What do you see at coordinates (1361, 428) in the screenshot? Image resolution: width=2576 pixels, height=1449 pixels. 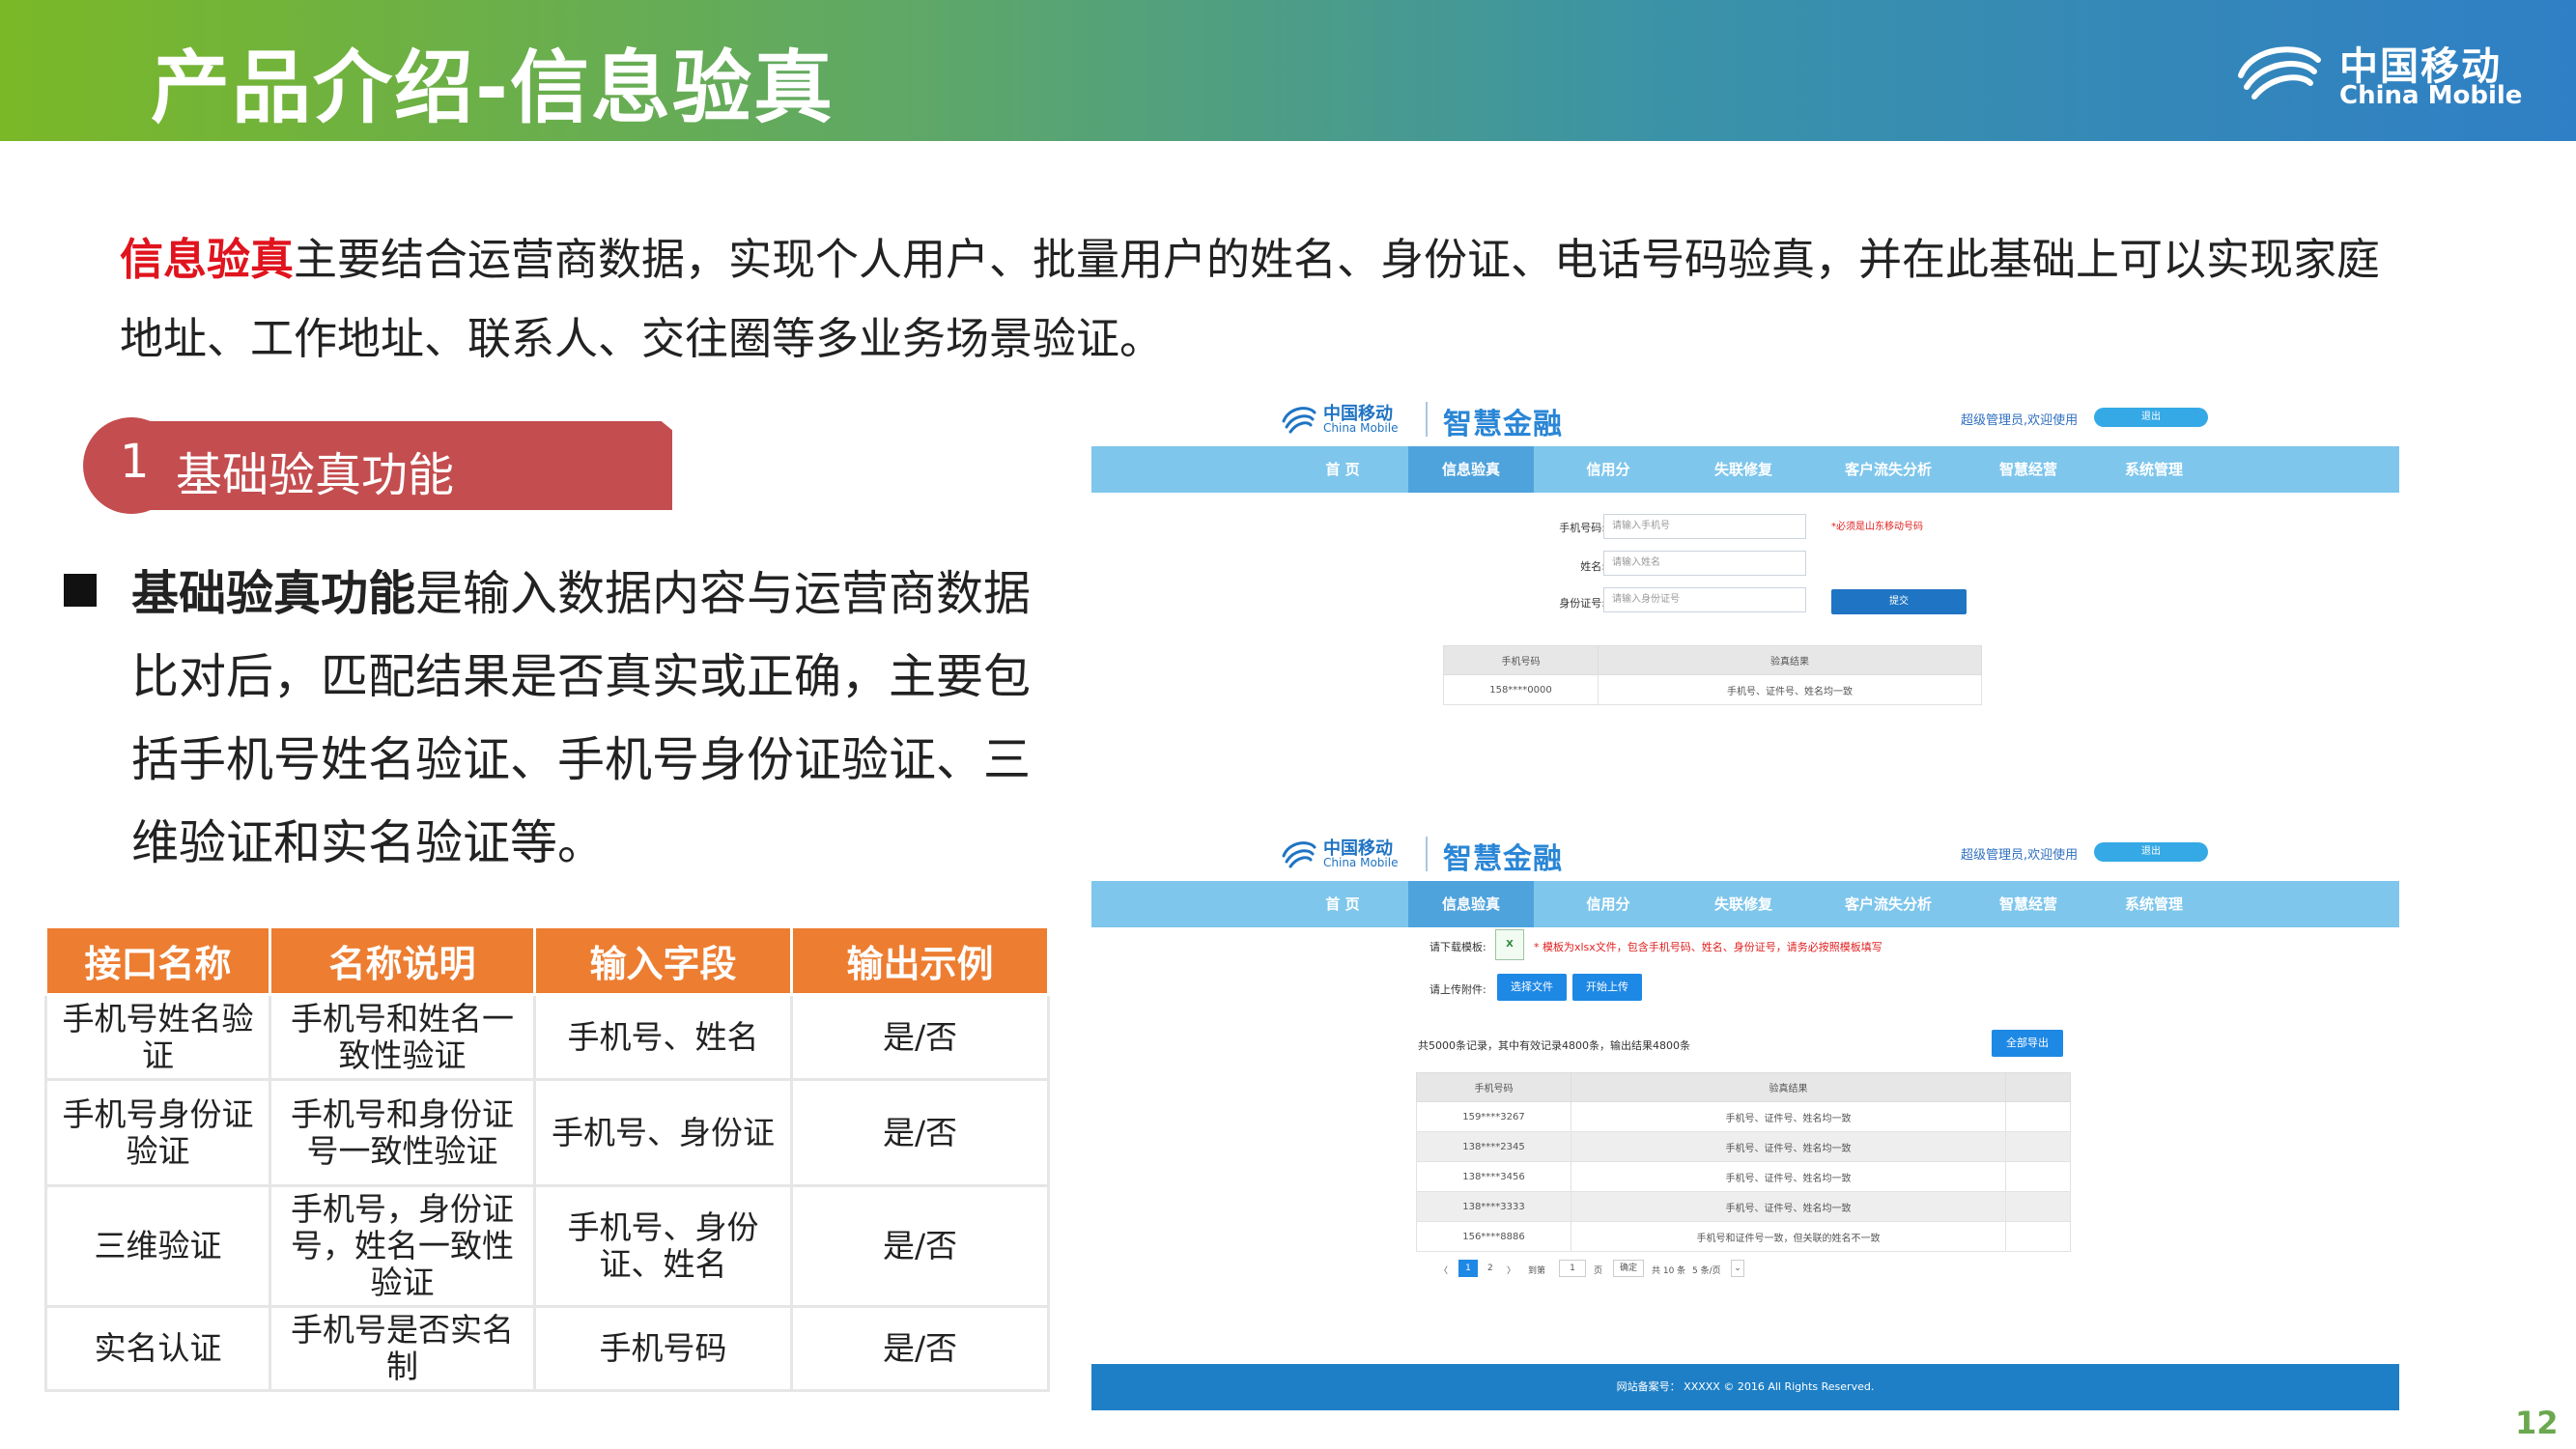 I see `app-logo-en: China Mobile` at bounding box center [1361, 428].